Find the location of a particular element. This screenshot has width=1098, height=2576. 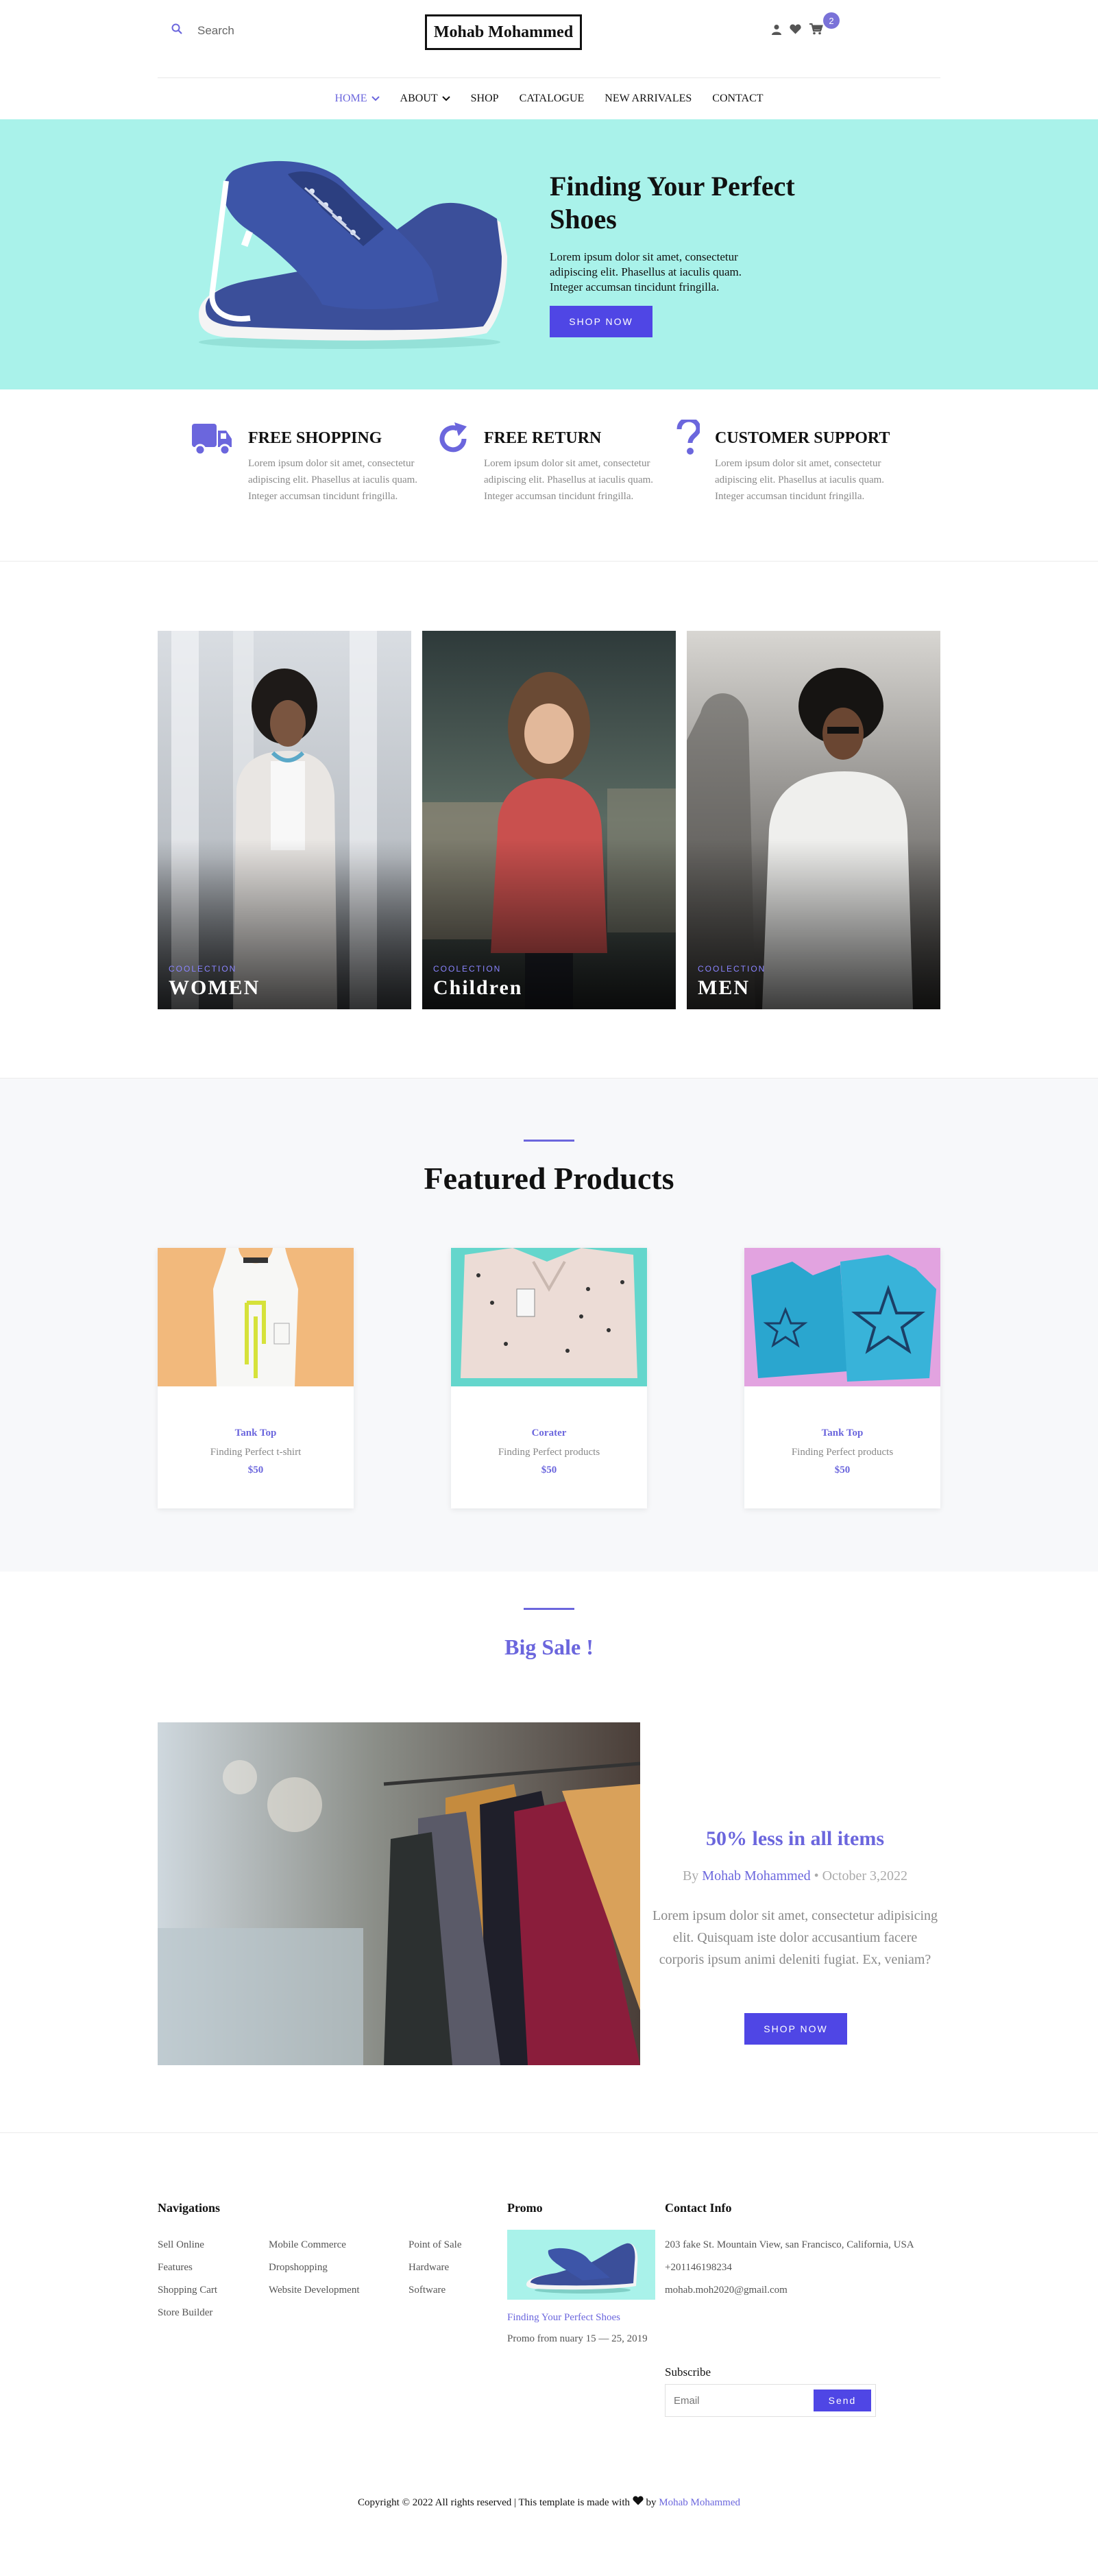

footer-link: Features is located at coordinates (175, 2268).